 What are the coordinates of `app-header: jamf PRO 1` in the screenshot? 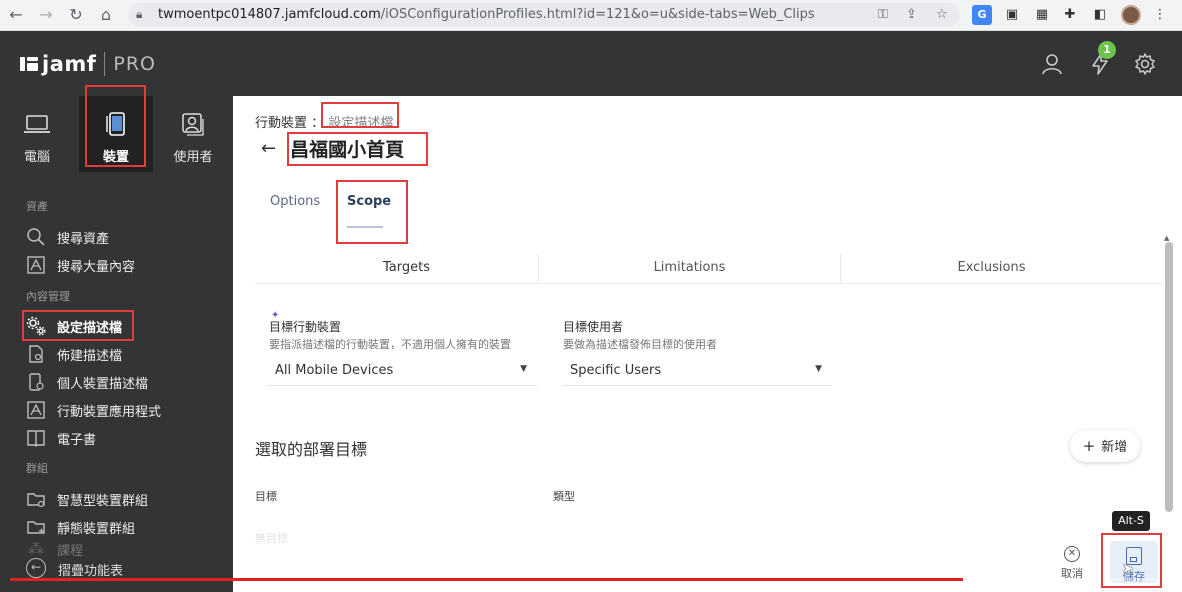 It's located at (591, 63).